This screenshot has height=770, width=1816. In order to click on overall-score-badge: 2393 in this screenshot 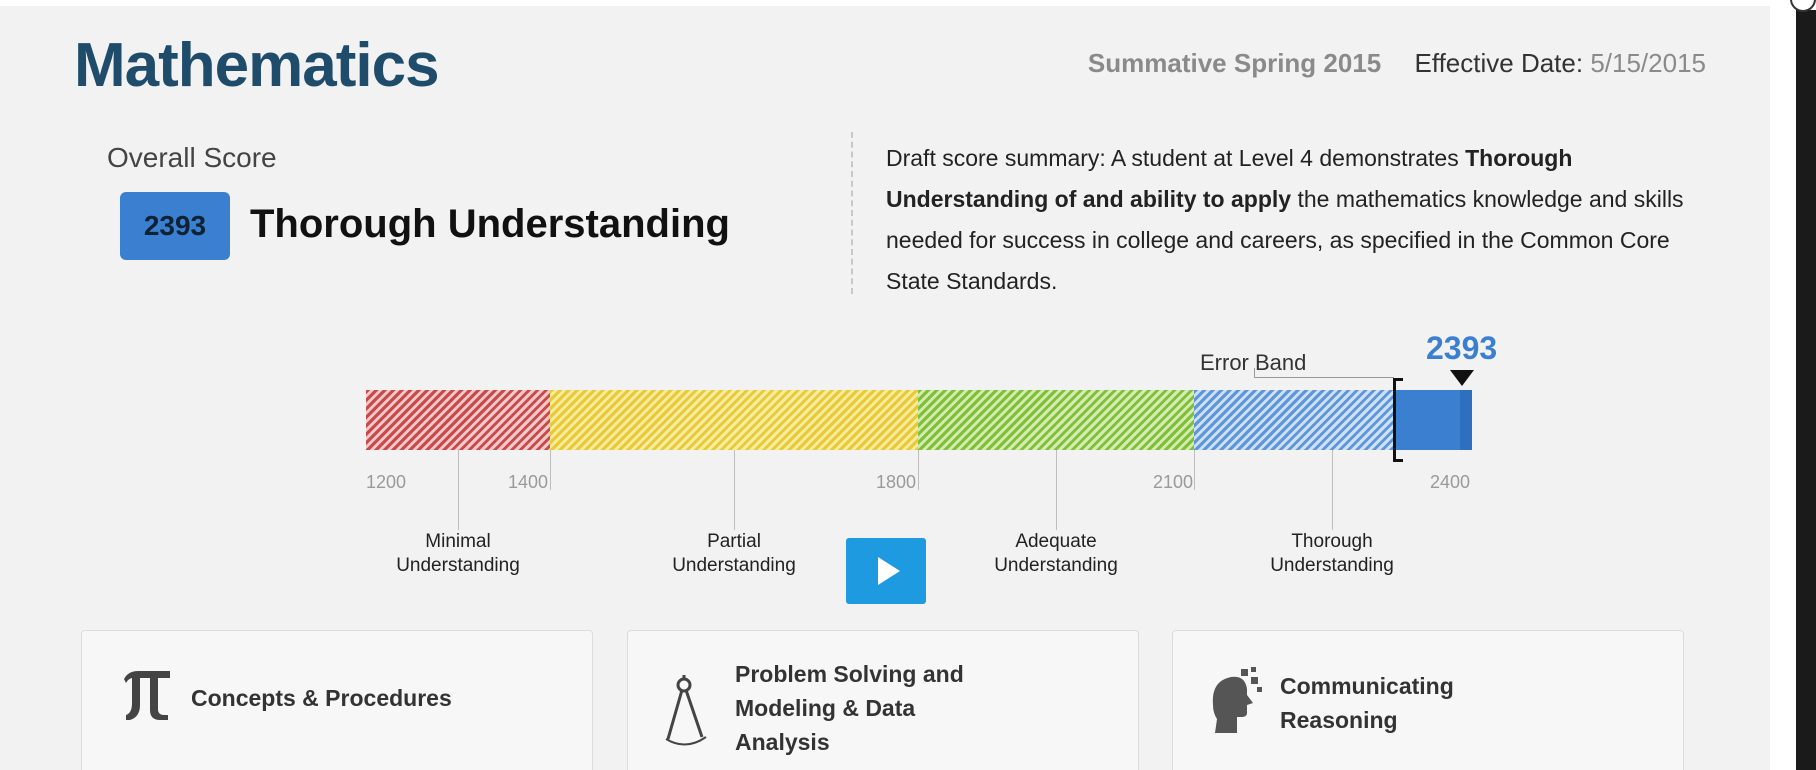, I will do `click(175, 226)`.